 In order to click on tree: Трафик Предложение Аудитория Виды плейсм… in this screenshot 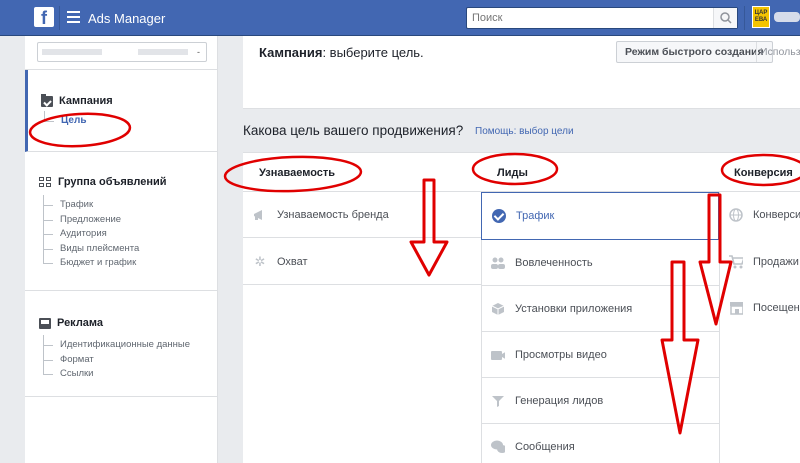, I will do `click(89, 233)`.